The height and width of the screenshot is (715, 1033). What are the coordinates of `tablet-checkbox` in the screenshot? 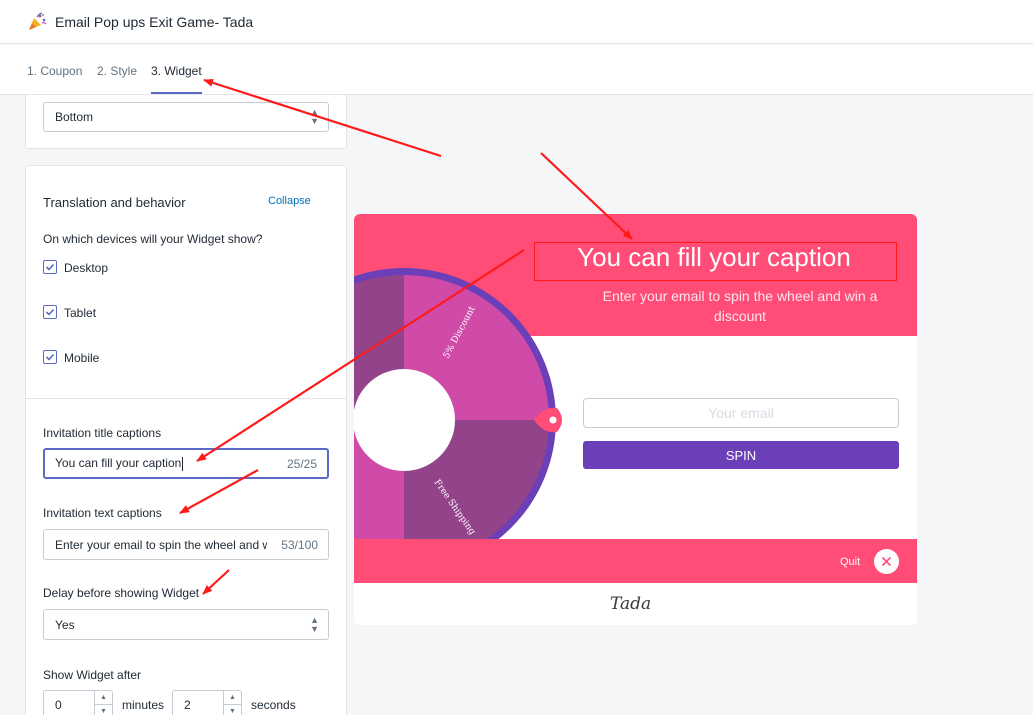 It's located at (50, 312).